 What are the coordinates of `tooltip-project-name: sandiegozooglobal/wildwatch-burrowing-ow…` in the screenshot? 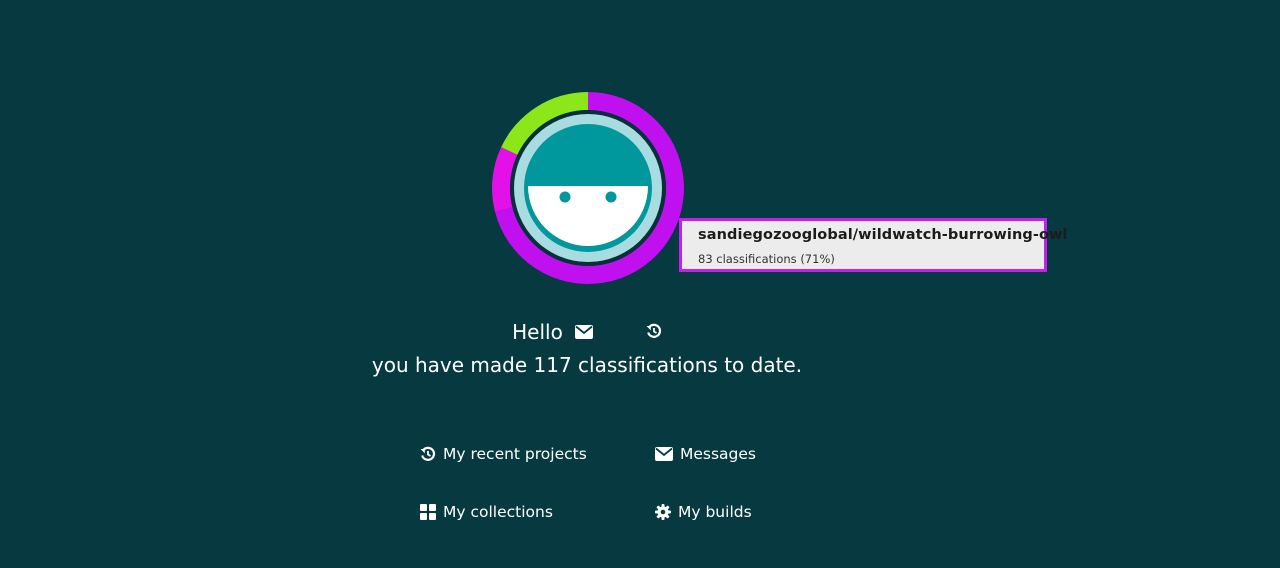 It's located at (883, 235).